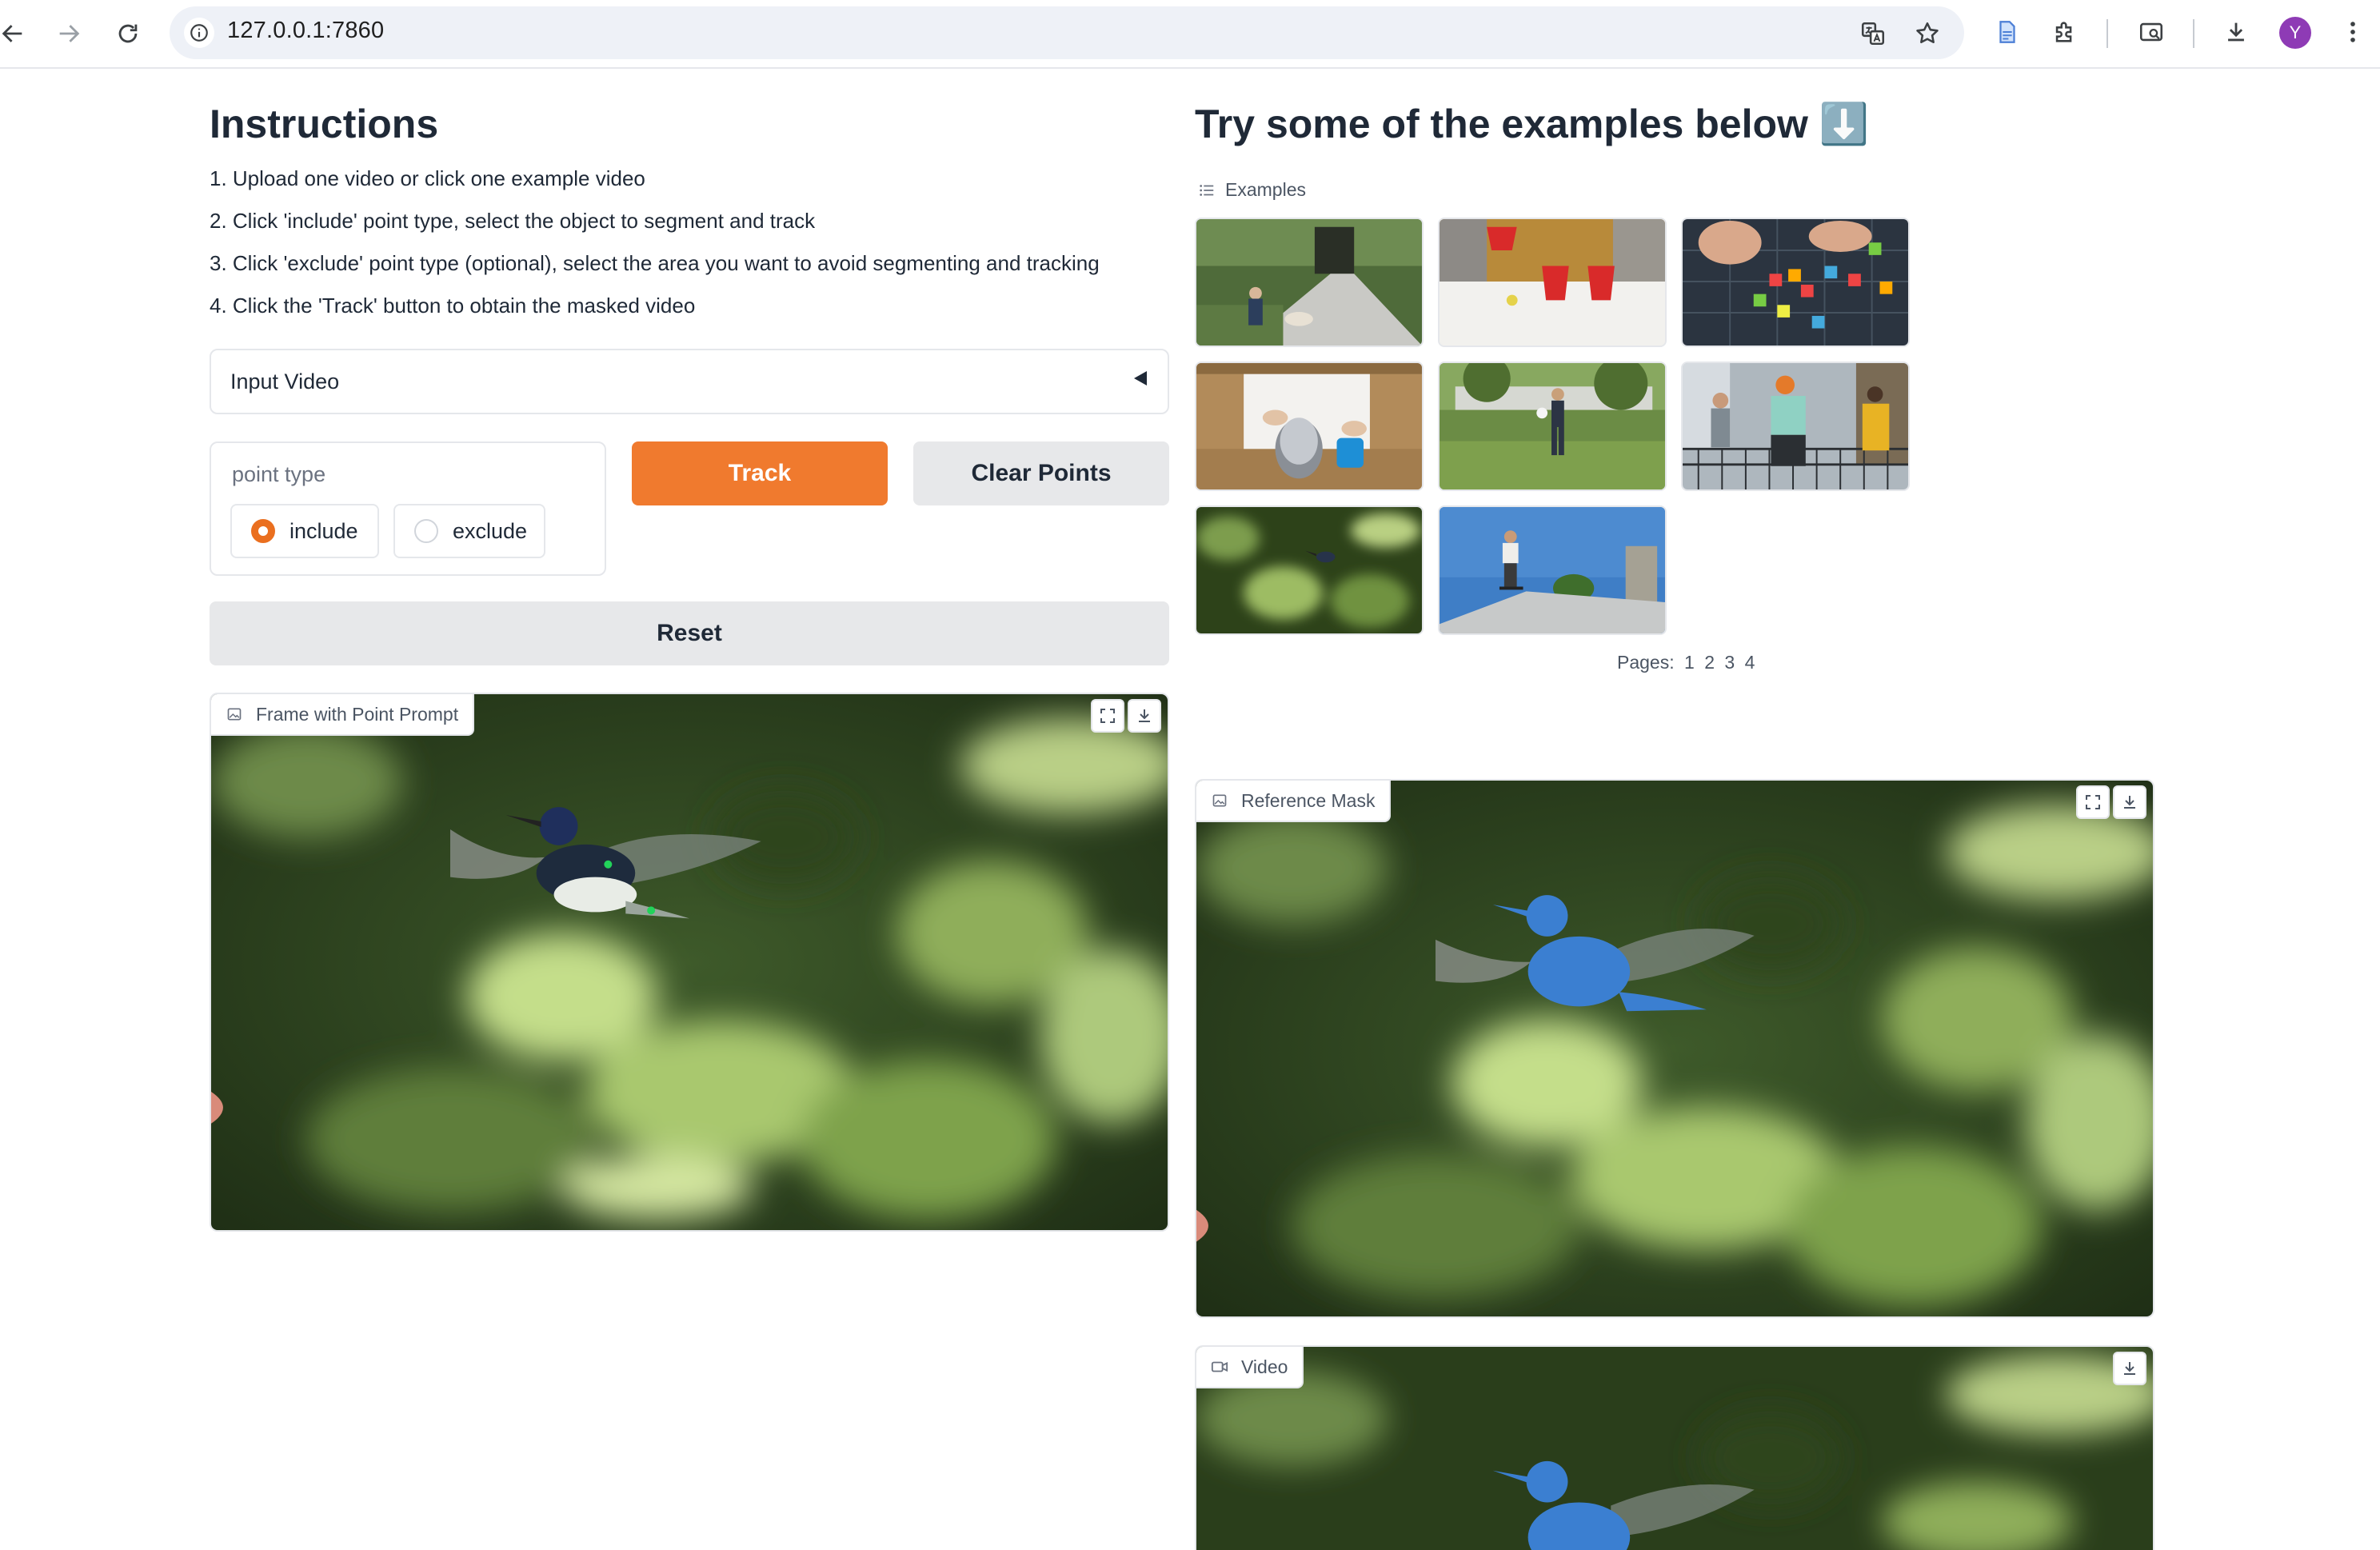 The height and width of the screenshot is (1550, 2380). What do you see at coordinates (689, 381) in the screenshot?
I see `input-video-accordion: Input Video` at bounding box center [689, 381].